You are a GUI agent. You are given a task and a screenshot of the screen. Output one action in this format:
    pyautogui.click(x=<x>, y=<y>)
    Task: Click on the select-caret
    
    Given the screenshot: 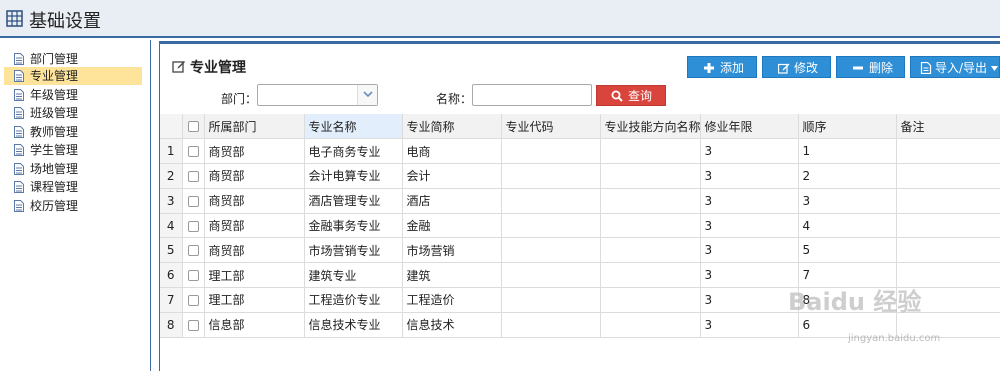 What is the action you would take?
    pyautogui.click(x=367, y=95)
    